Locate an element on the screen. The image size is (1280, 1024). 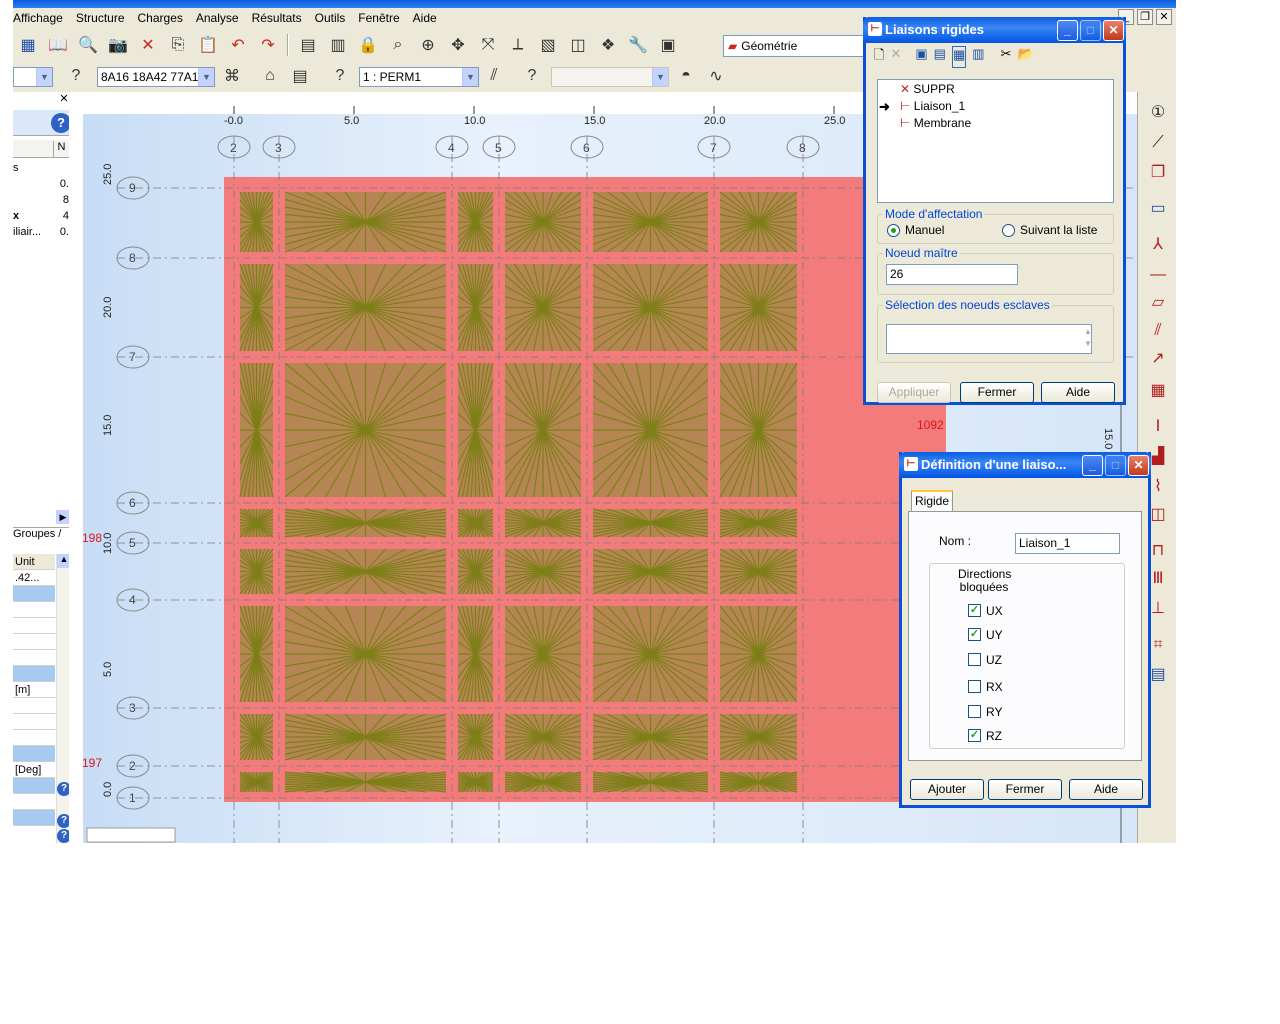
grid-icon: ▦ is located at coordinates (1158, 391).